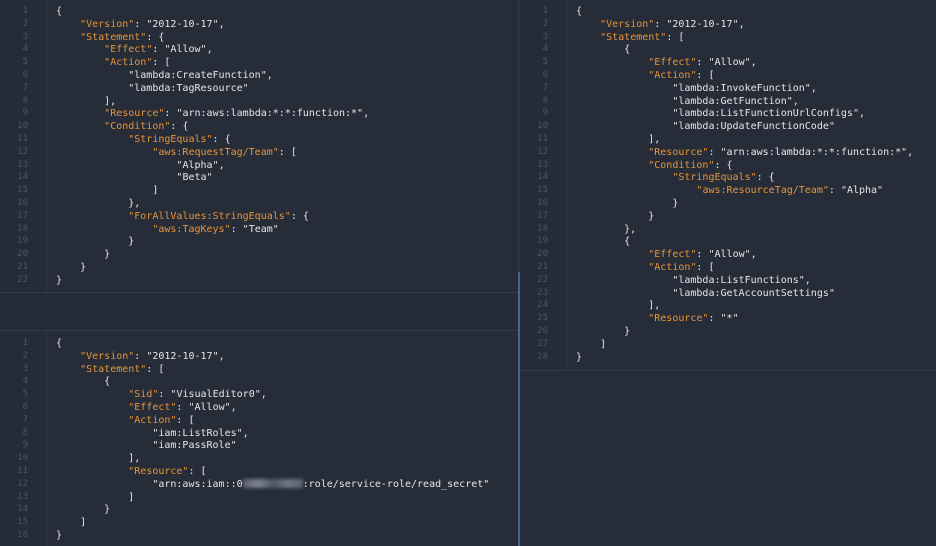  I want to click on code-line: 16}, so click(259, 535).